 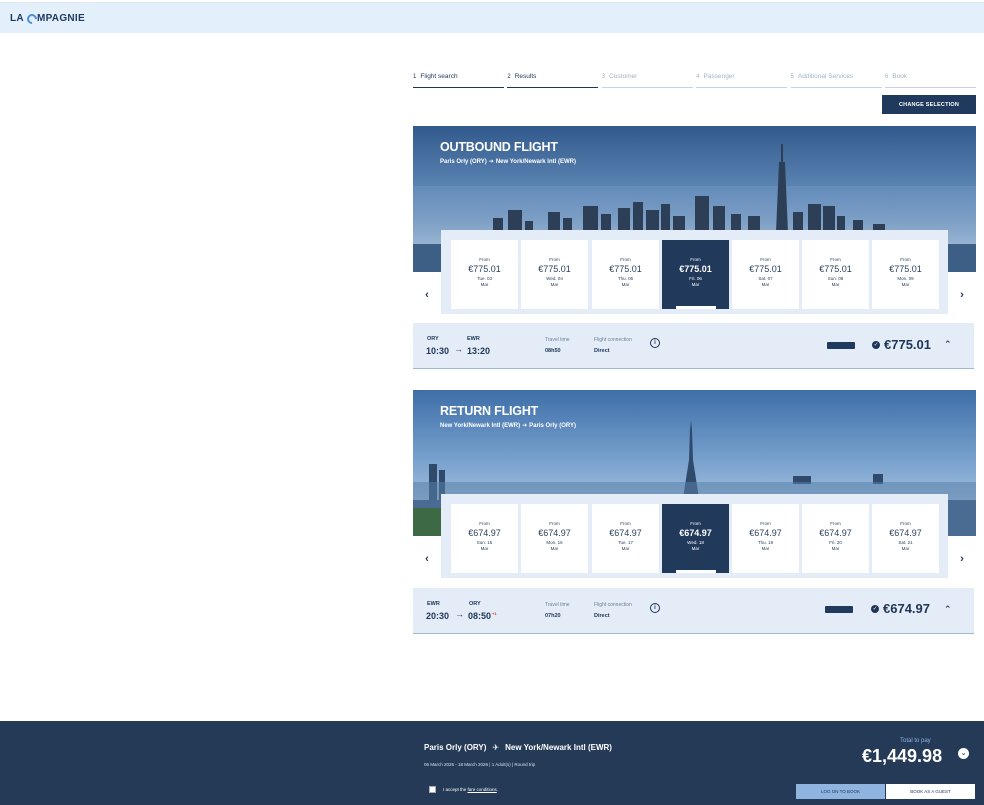 What do you see at coordinates (905, 274) in the screenshot?
I see `outbound-date-card: From €775.01 Mon. 09 Mar` at bounding box center [905, 274].